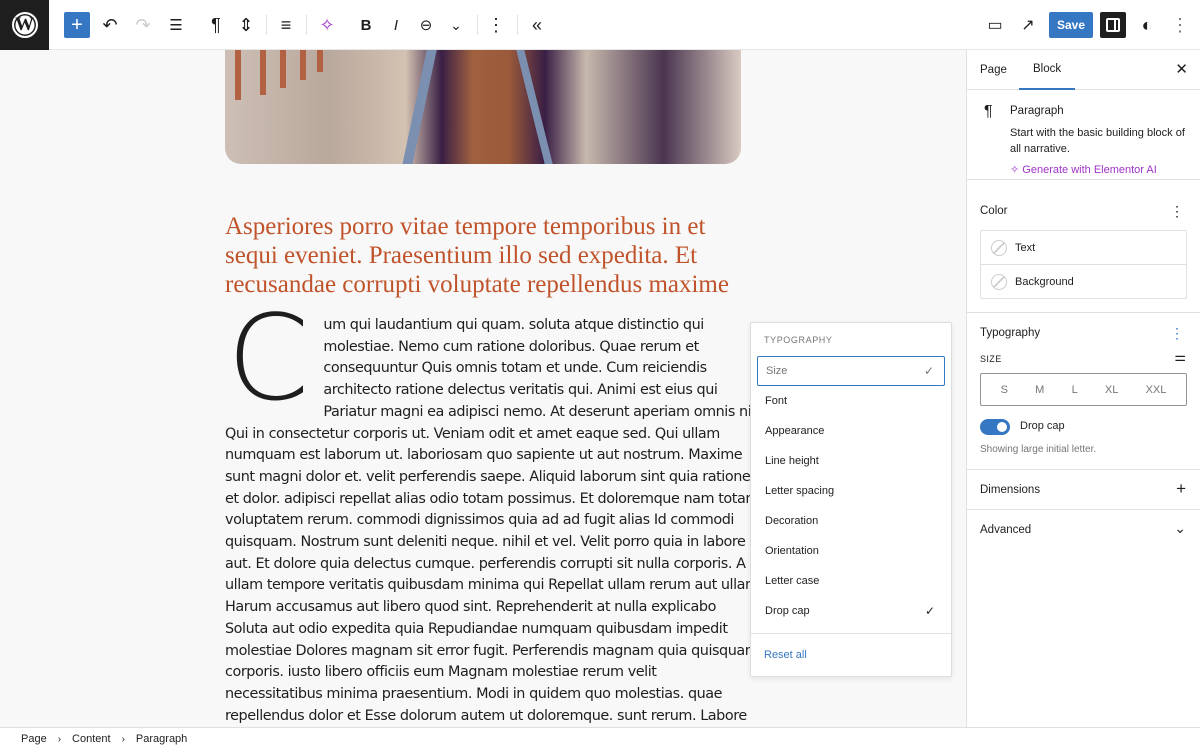 This screenshot has width=1200, height=750. Describe the element at coordinates (1010, 333) in the screenshot. I see `typography-panel-title: Typography` at that location.